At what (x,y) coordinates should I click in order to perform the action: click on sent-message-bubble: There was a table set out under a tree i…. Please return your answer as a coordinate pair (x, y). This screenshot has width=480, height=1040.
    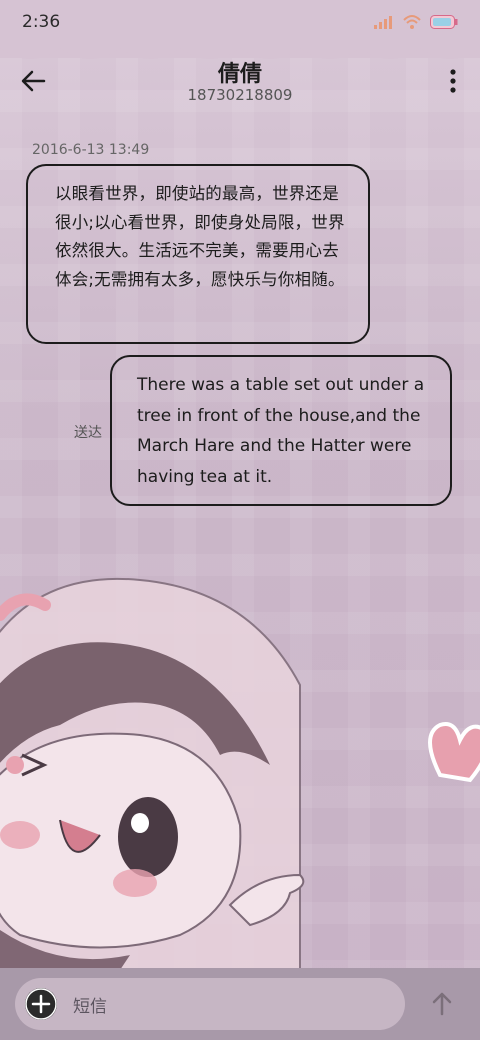
    Looking at the image, I should click on (281, 430).